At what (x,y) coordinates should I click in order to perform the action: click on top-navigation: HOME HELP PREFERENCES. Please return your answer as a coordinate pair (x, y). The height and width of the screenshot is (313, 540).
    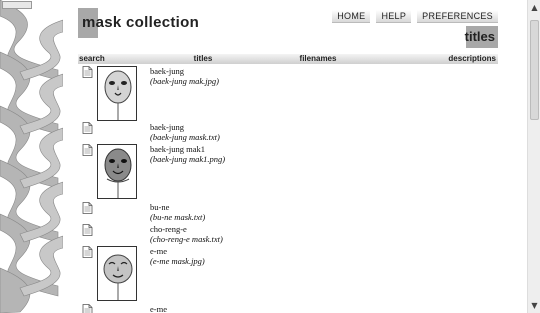
    Looking at the image, I should click on (415, 16).